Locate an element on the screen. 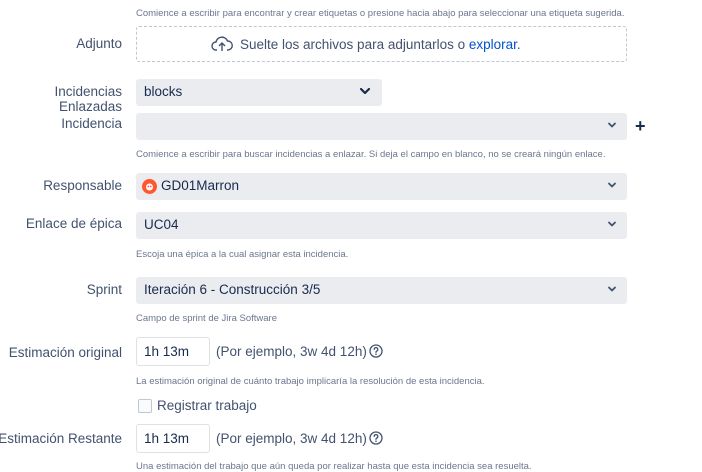 The height and width of the screenshot is (472, 702). avatar is located at coordinates (149, 189).